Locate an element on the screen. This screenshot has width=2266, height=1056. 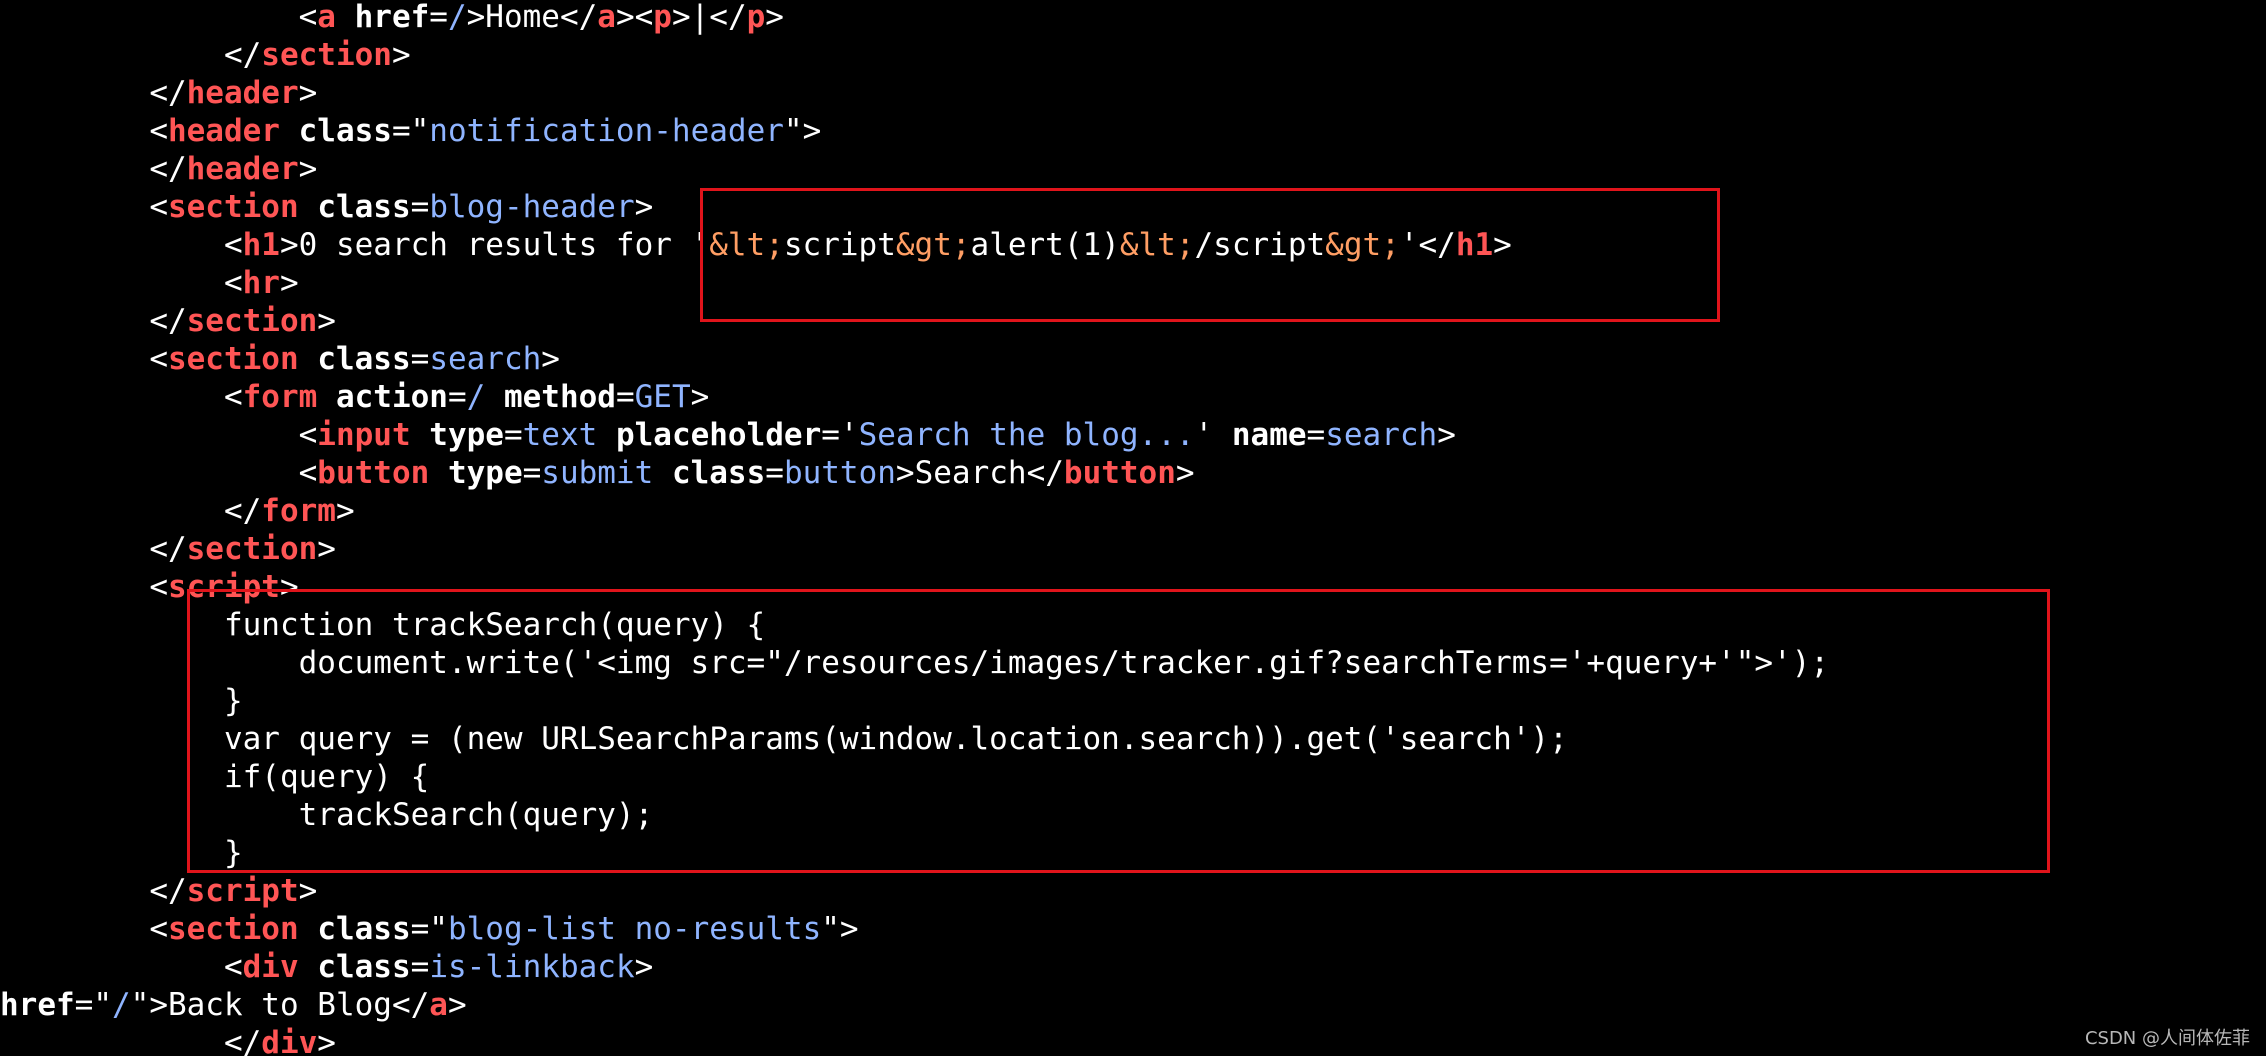
highlight-box-h1 is located at coordinates (1210, 255).